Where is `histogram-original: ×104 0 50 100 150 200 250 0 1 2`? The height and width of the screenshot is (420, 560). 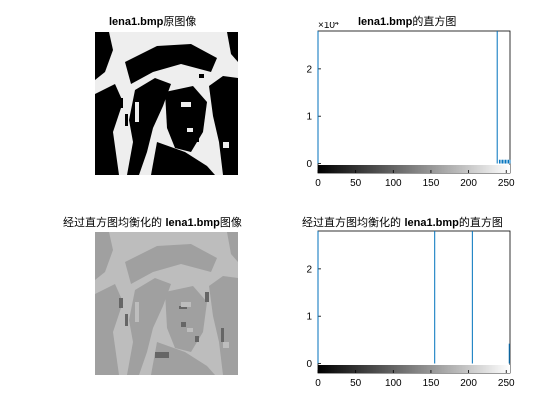 histogram-original: ×104 0 50 100 150 200 250 0 1 2 is located at coordinates (410, 105).